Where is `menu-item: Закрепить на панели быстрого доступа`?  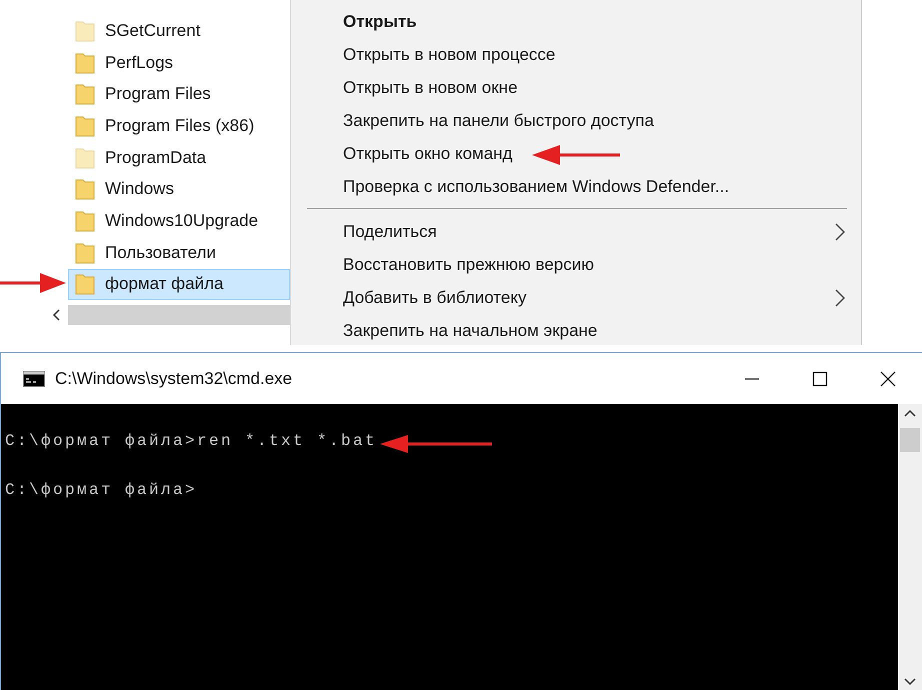 menu-item: Закрепить на панели быстрого доступа is located at coordinates (577, 120).